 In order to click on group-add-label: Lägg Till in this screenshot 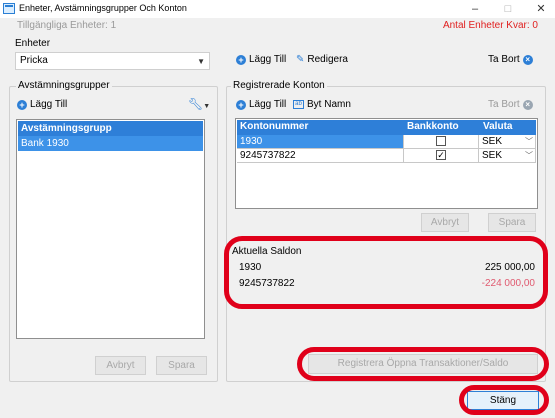, I will do `click(49, 104)`.